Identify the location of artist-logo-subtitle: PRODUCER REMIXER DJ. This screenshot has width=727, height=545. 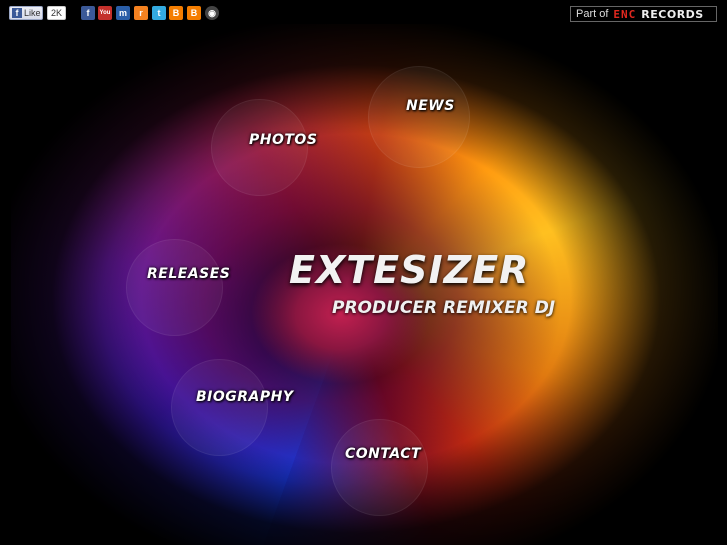
(444, 308).